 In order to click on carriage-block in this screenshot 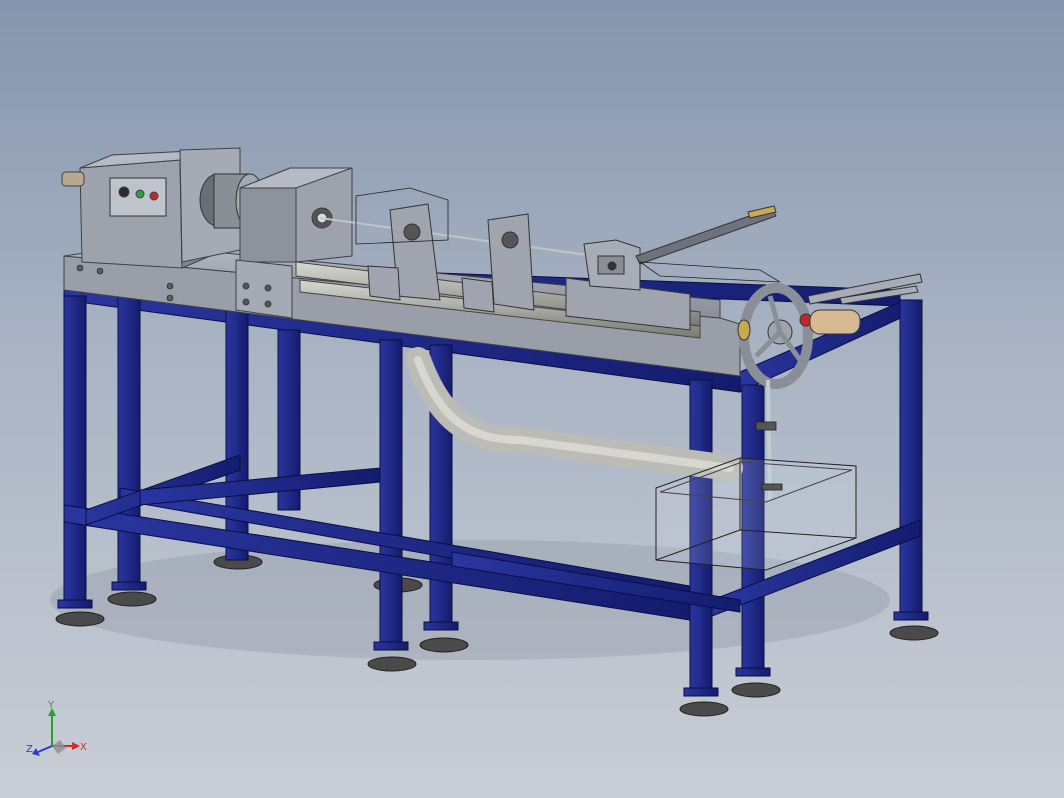, I will do `click(612, 265)`.